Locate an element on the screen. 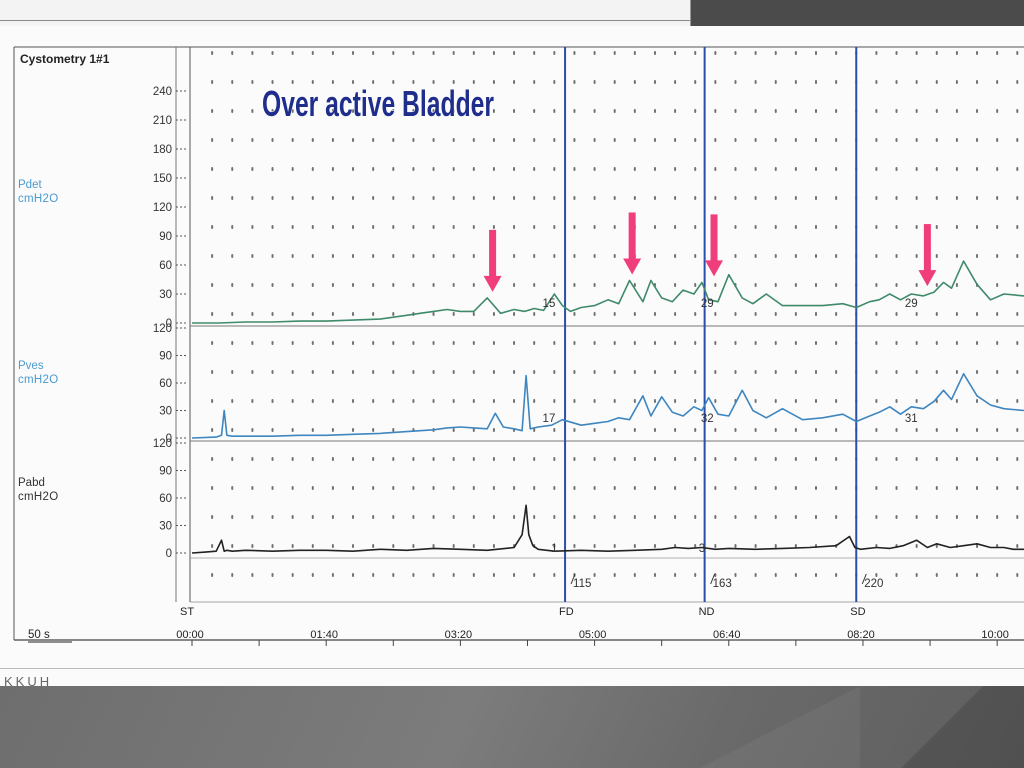 The height and width of the screenshot is (768, 1024). x-tick-label: 08:20 is located at coordinates (861, 635).